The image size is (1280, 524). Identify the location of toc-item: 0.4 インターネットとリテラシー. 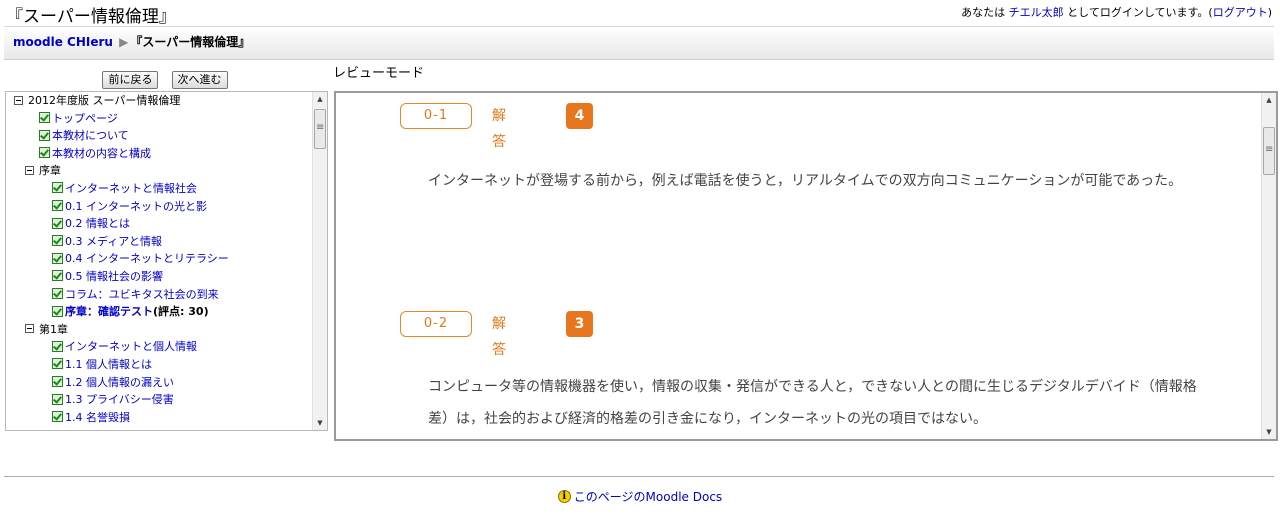
(161, 259).